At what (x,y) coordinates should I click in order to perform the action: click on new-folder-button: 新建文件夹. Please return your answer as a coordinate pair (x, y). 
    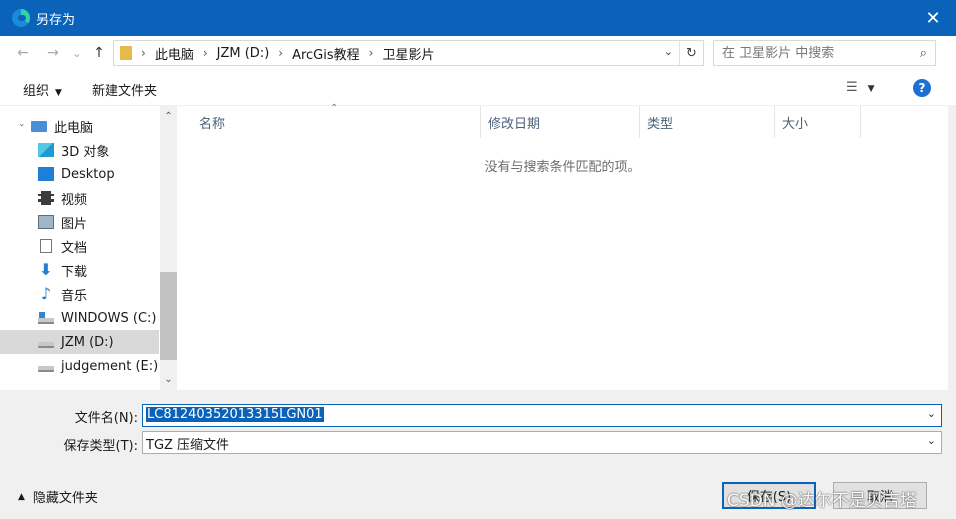
    Looking at the image, I should click on (124, 89).